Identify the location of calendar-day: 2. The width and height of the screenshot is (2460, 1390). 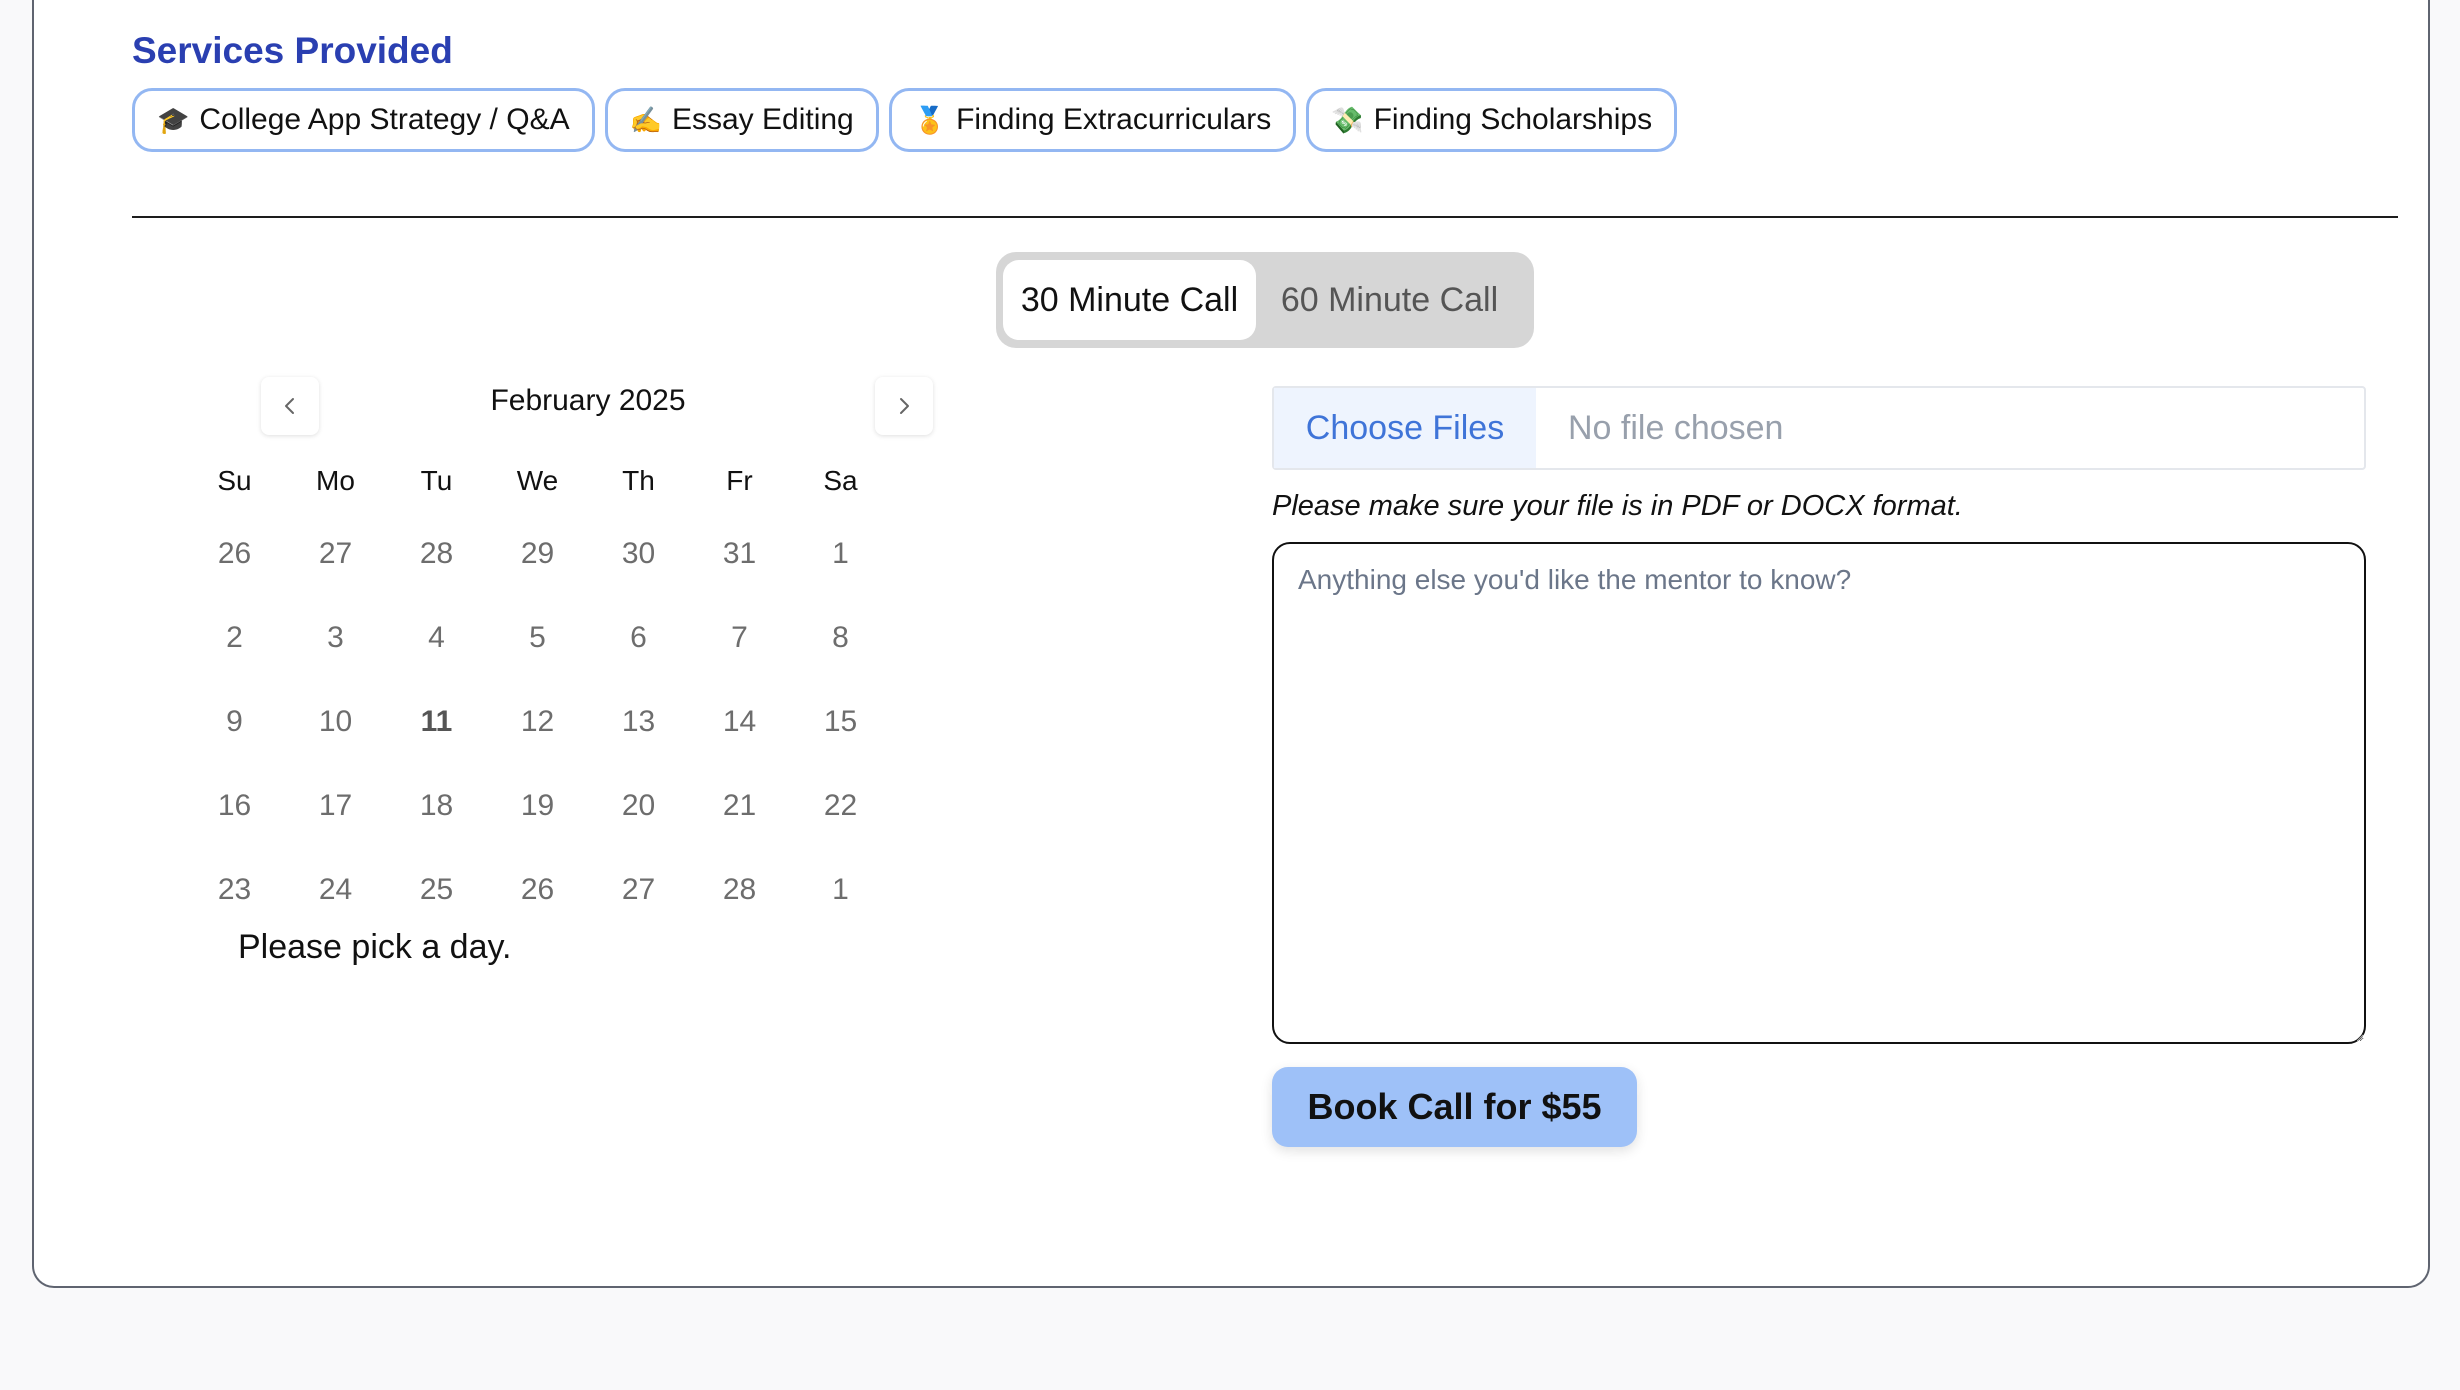
(234, 638).